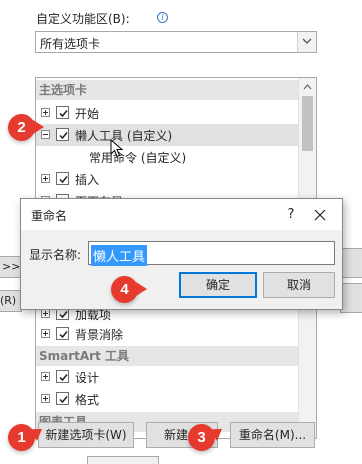 The width and height of the screenshot is (362, 464). What do you see at coordinates (167, 90) in the screenshot?
I see `group-header-main-tabs: 主选项卡` at bounding box center [167, 90].